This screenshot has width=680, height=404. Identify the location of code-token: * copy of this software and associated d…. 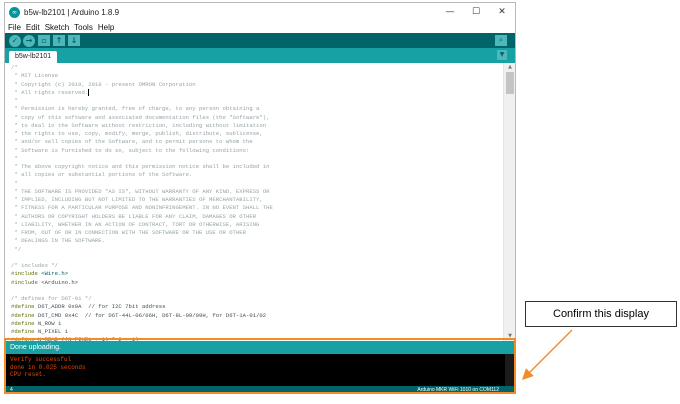
(140, 117).